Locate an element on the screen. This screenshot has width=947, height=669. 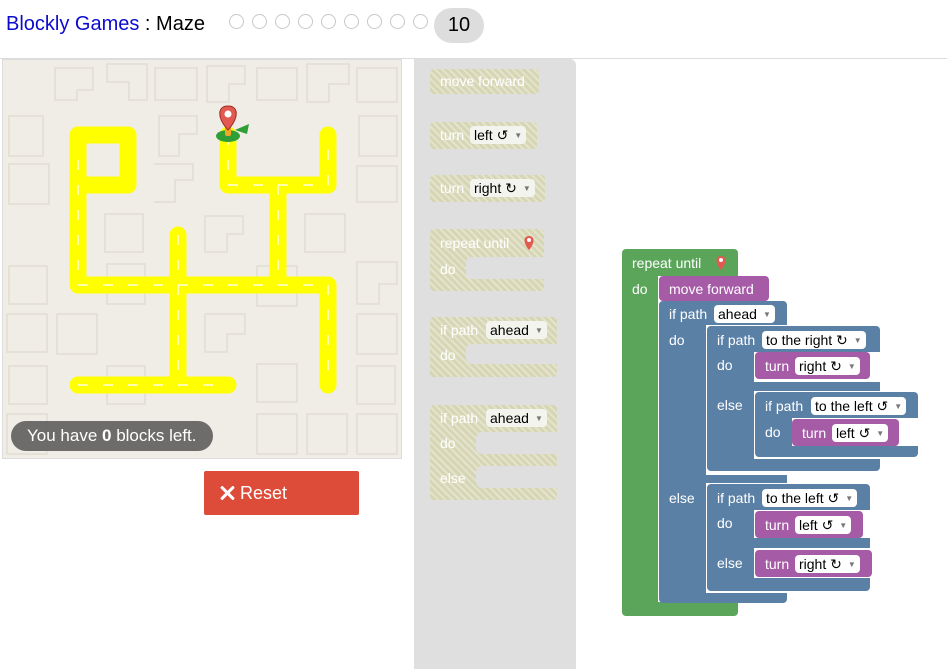
blockly-games-link: Blockly Games is located at coordinates (72, 24).